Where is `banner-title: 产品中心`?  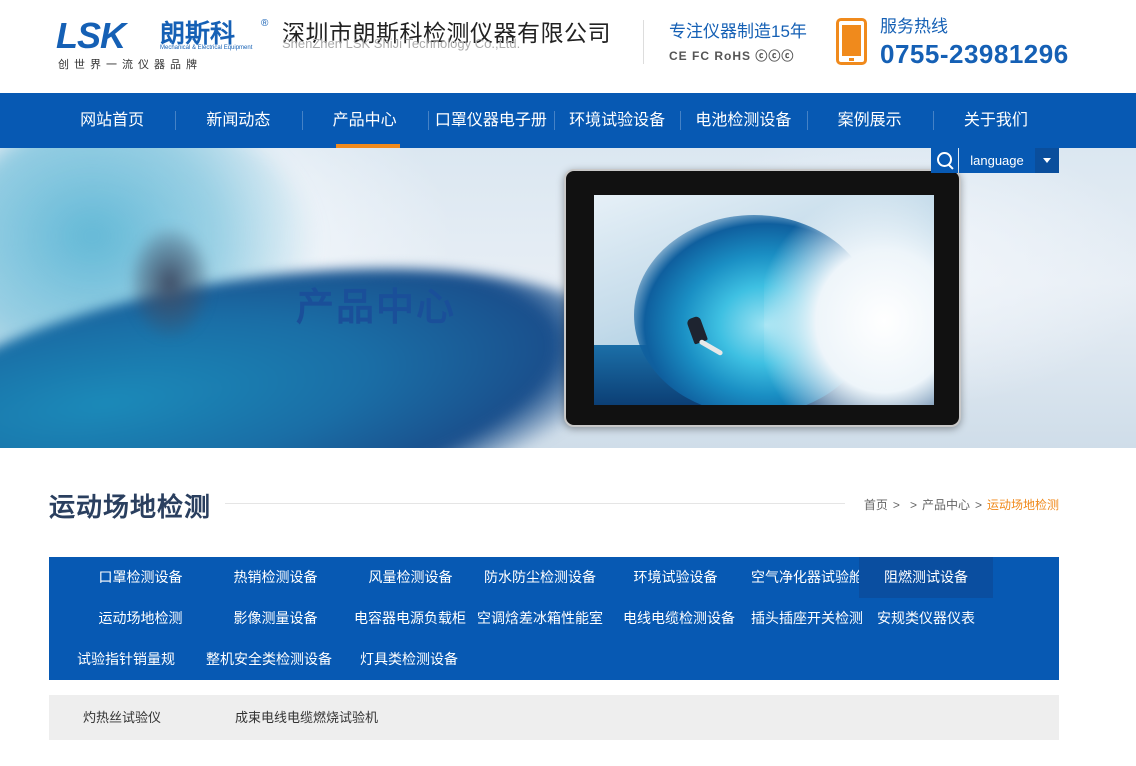 banner-title: 产品中心 is located at coordinates (376, 308).